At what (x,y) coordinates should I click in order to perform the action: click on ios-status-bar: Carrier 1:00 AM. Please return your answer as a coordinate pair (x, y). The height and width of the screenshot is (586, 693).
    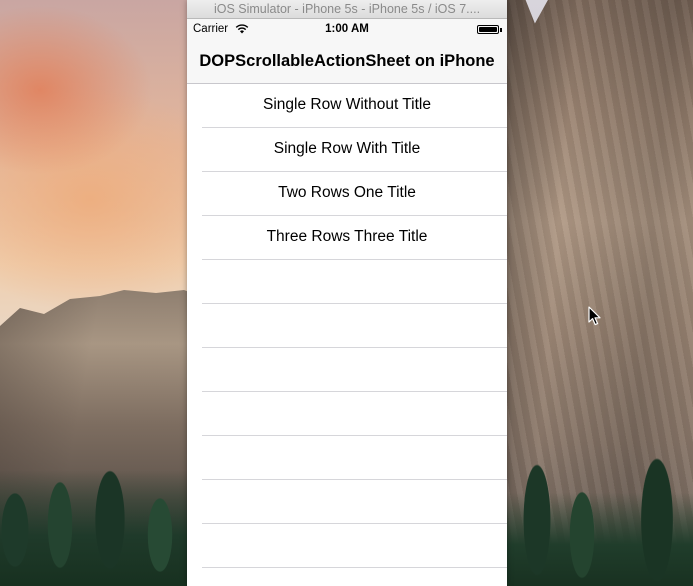
    Looking at the image, I should click on (347, 29).